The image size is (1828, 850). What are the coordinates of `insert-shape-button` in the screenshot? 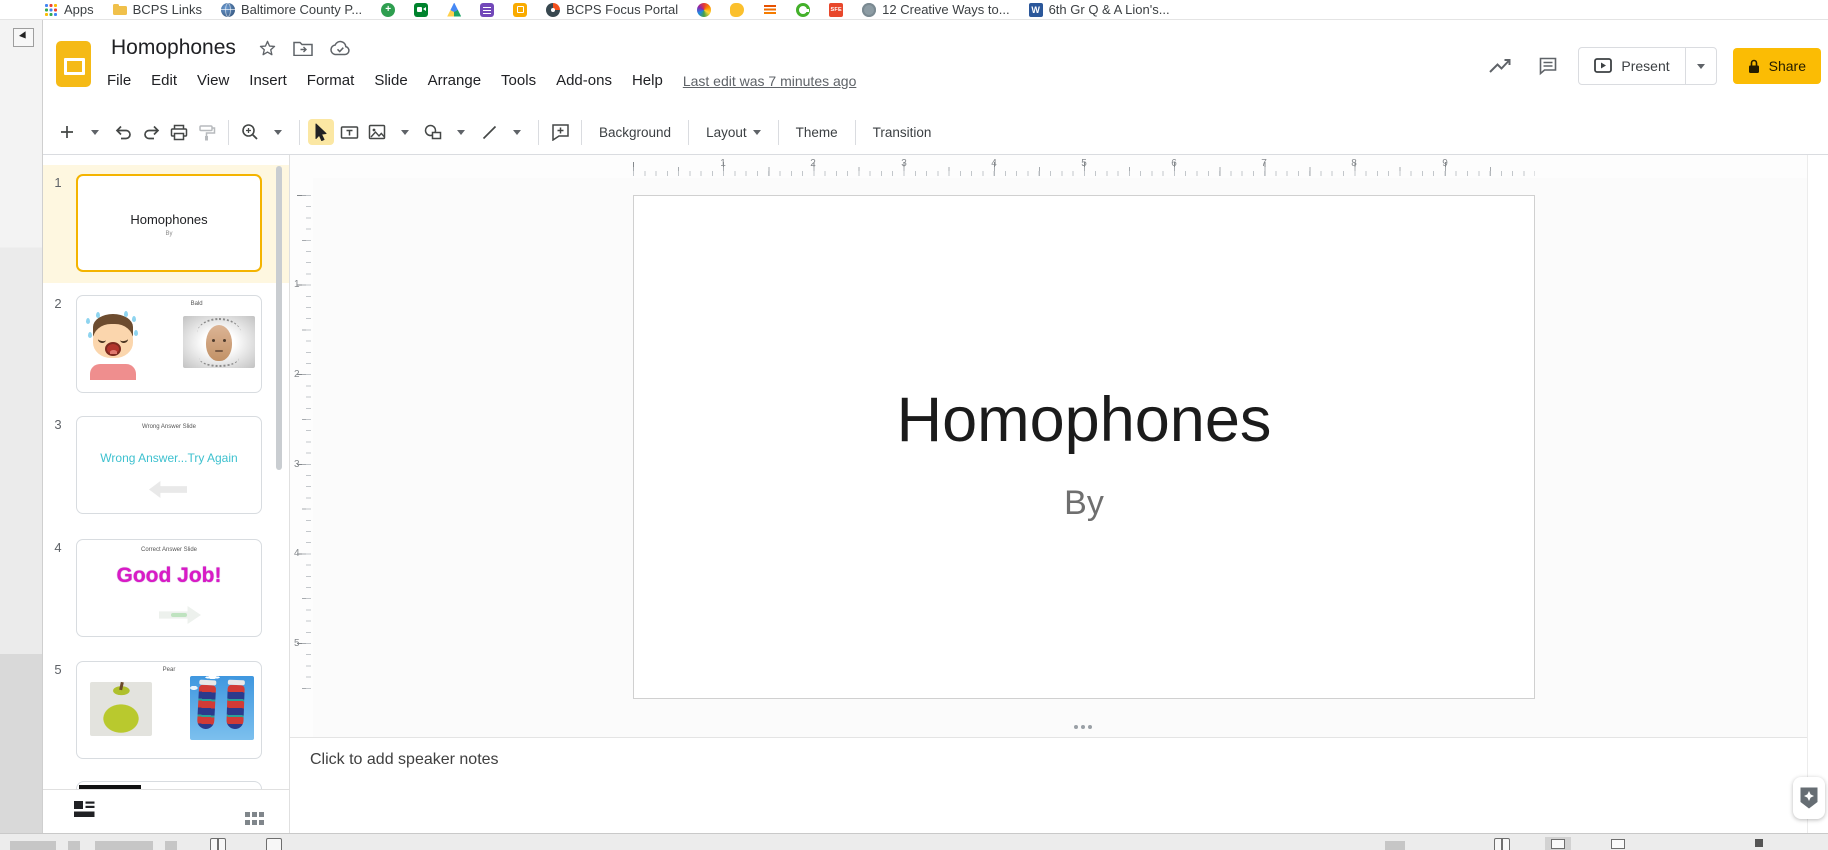 It's located at (433, 132).